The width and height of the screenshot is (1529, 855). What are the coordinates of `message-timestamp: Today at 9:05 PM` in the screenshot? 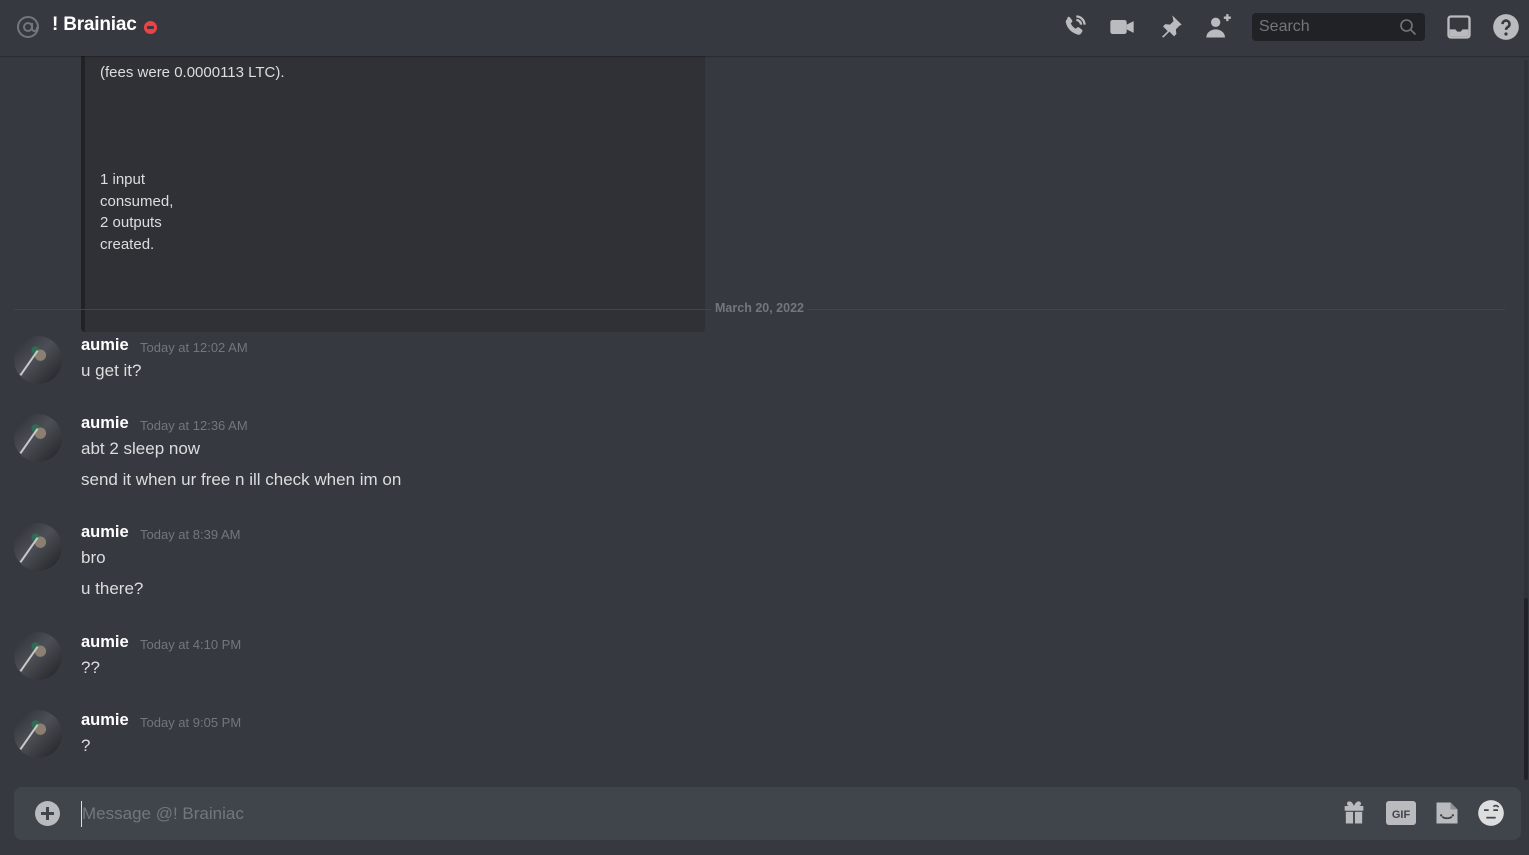 It's located at (191, 722).